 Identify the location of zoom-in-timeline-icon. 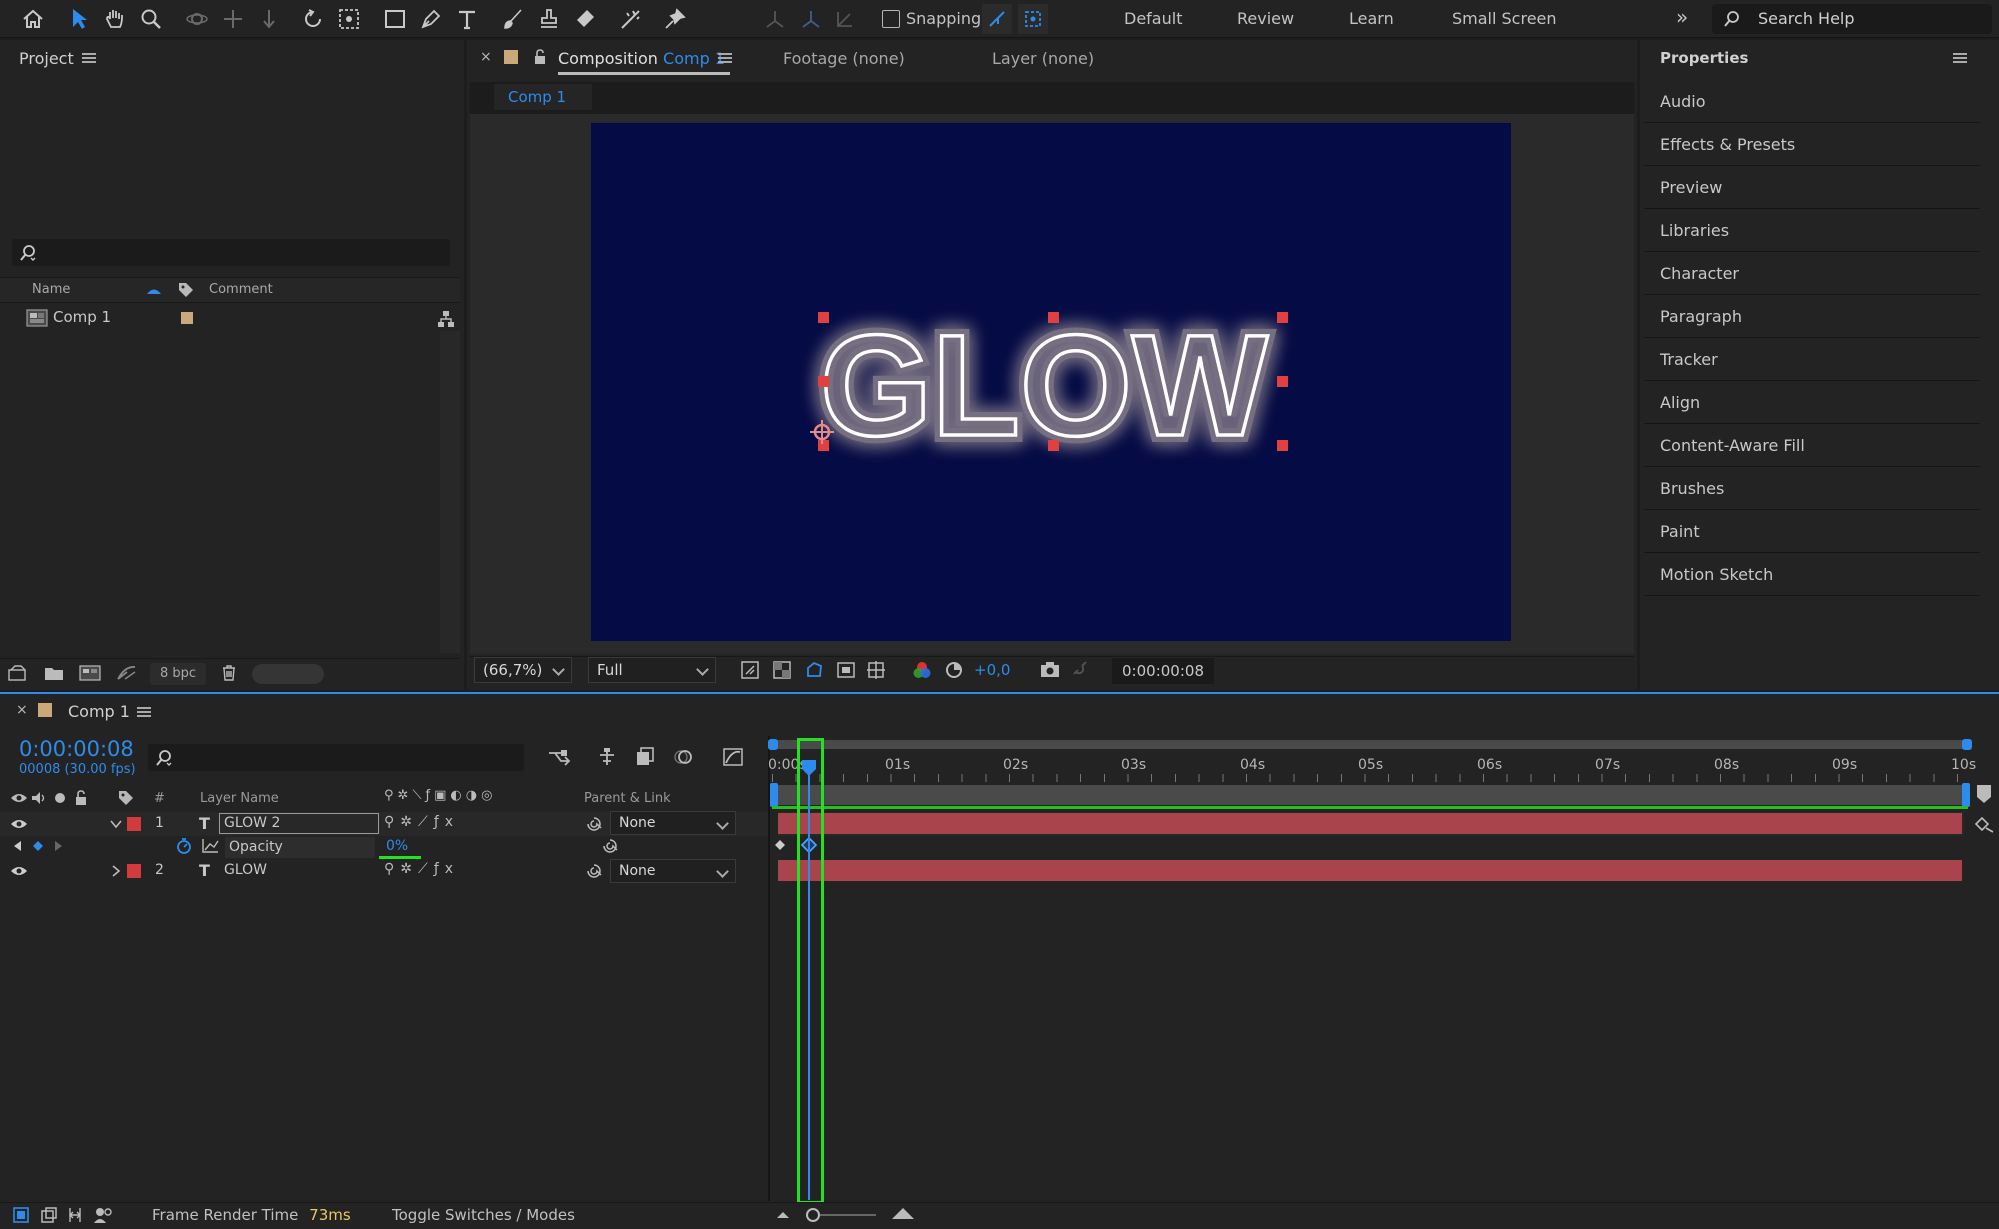
(903, 1213).